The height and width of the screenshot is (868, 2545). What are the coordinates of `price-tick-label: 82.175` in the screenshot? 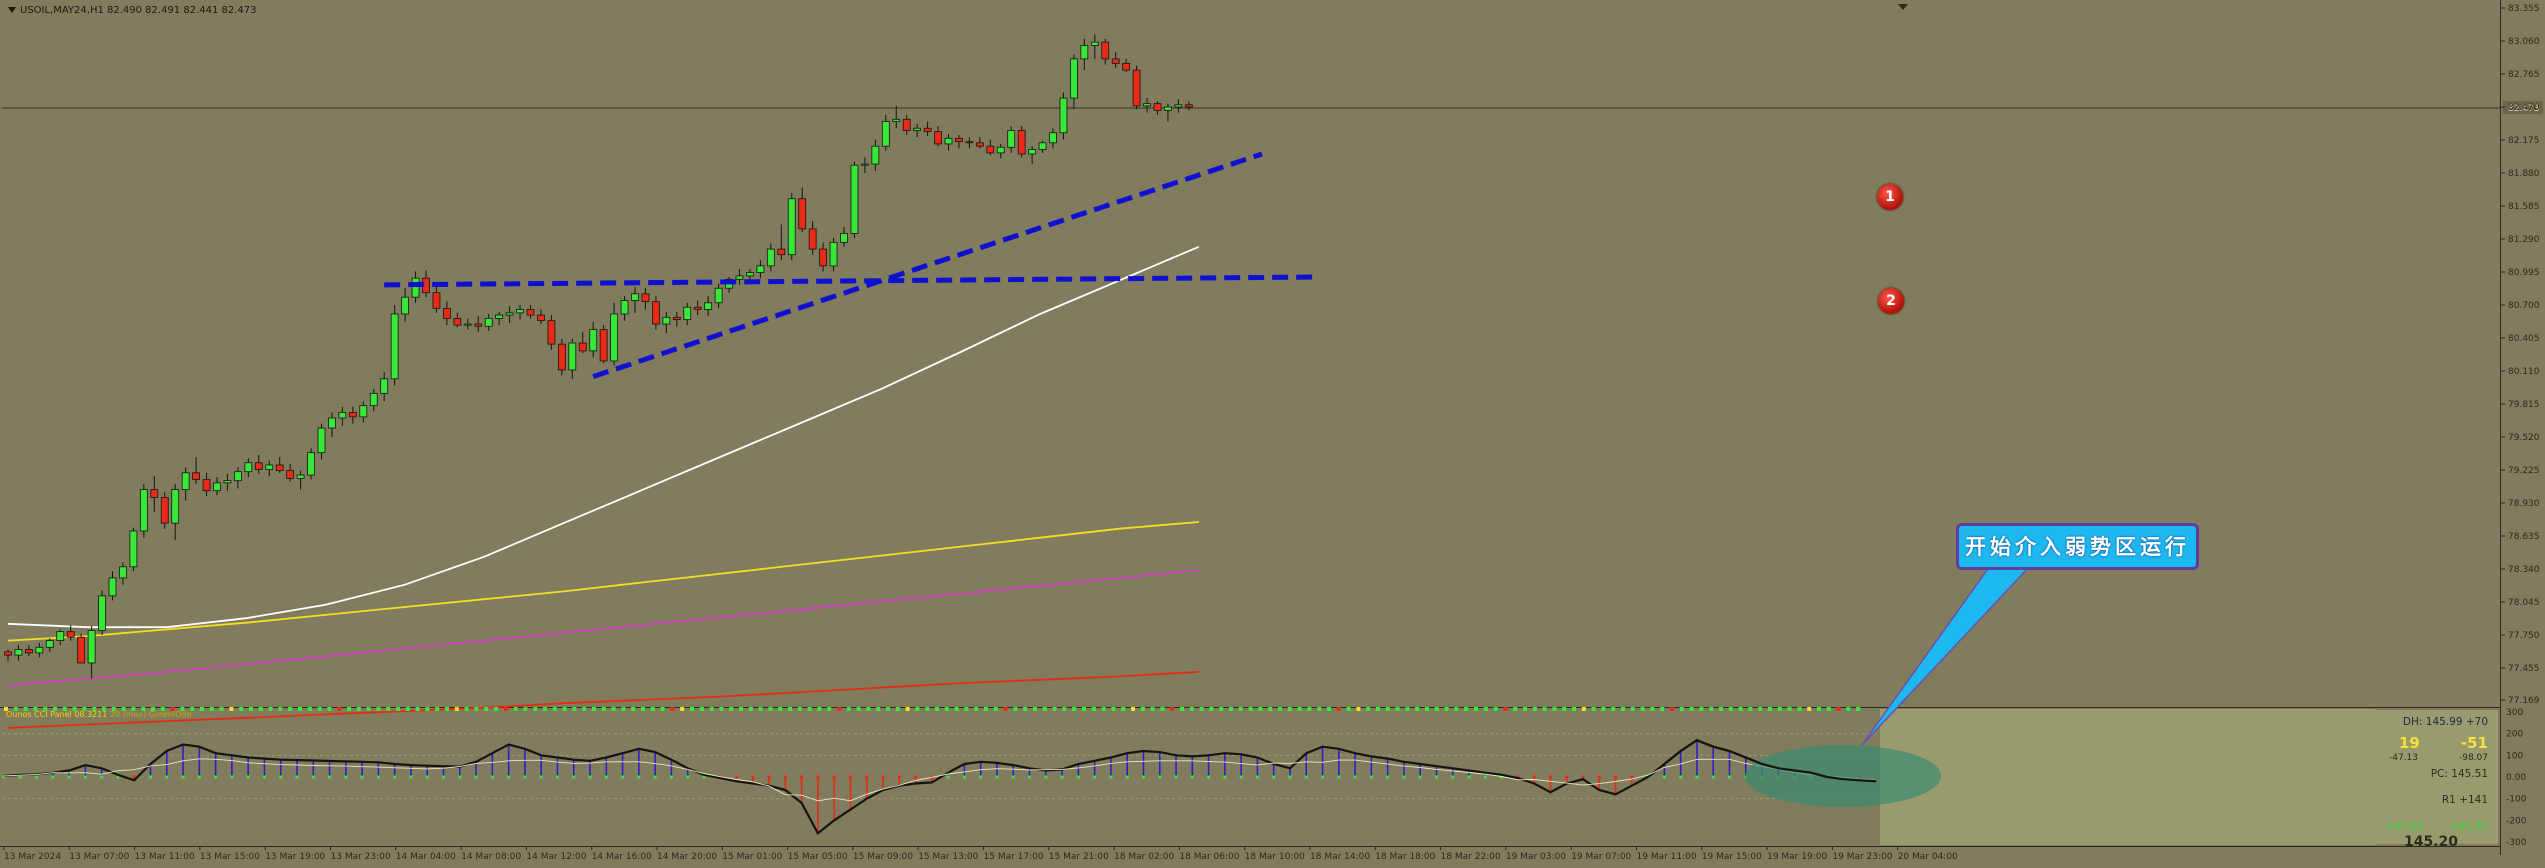 It's located at (2524, 141).